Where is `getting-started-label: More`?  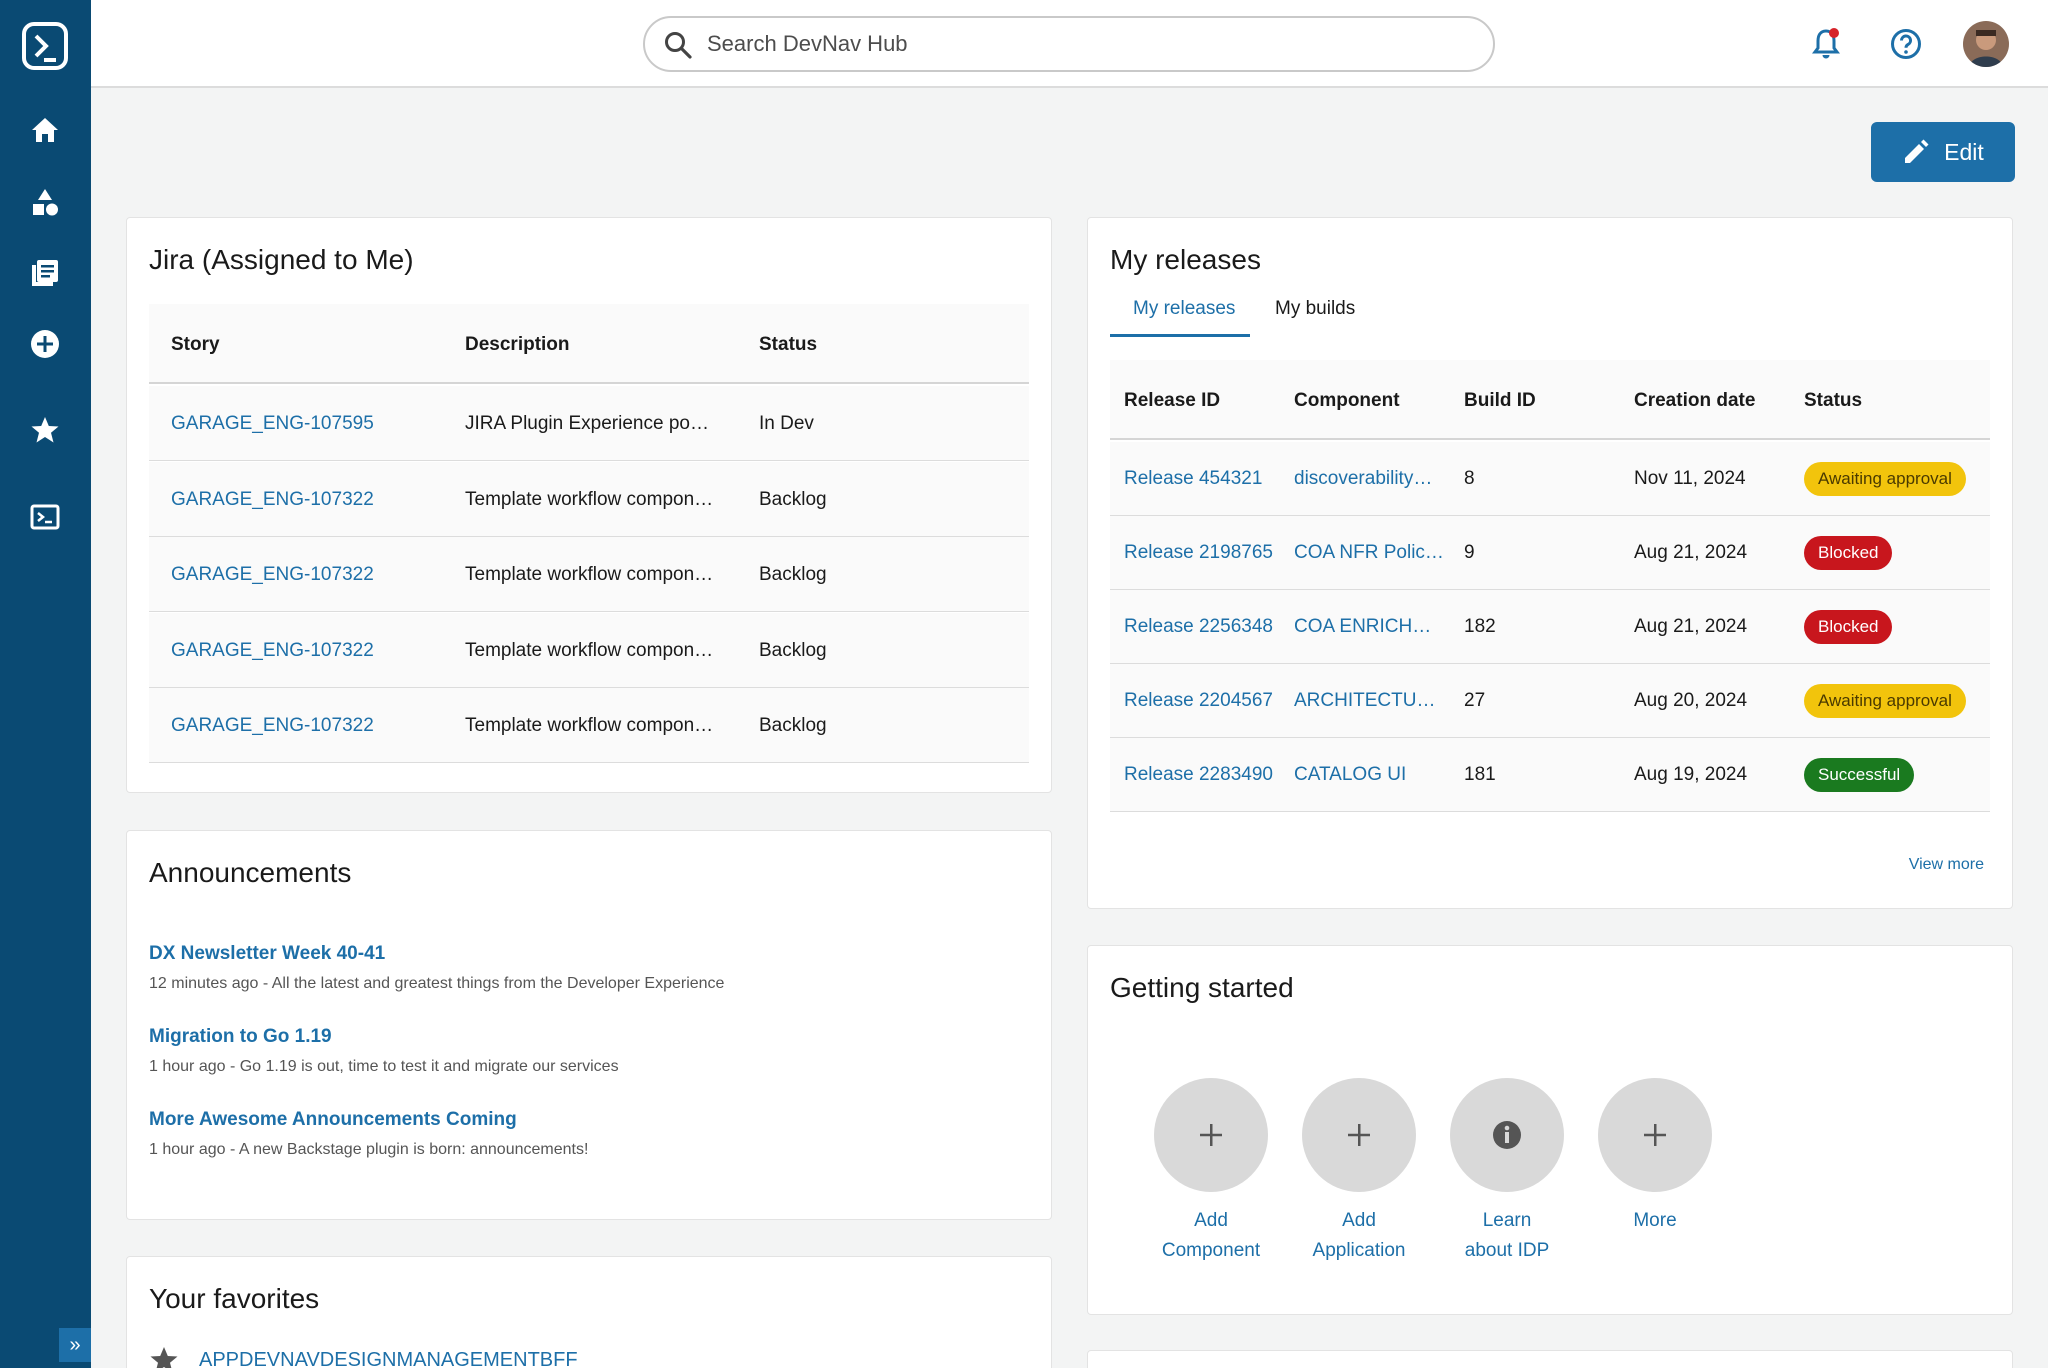 getting-started-label: More is located at coordinates (1655, 1221).